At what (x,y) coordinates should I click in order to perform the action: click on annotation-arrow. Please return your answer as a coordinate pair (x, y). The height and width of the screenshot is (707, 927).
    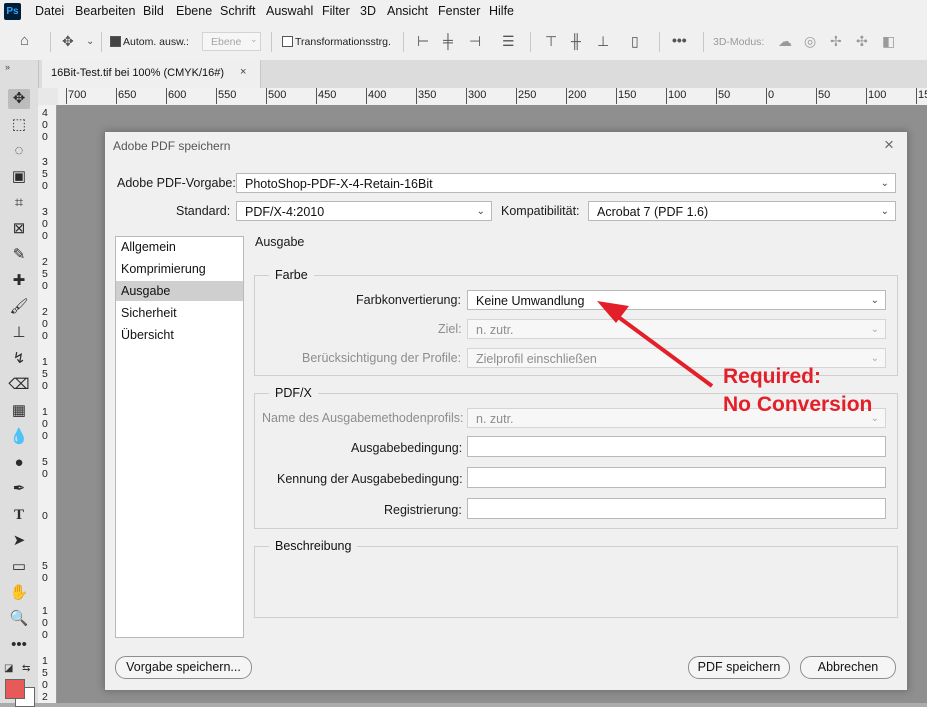
    Looking at the image, I should click on (655, 344).